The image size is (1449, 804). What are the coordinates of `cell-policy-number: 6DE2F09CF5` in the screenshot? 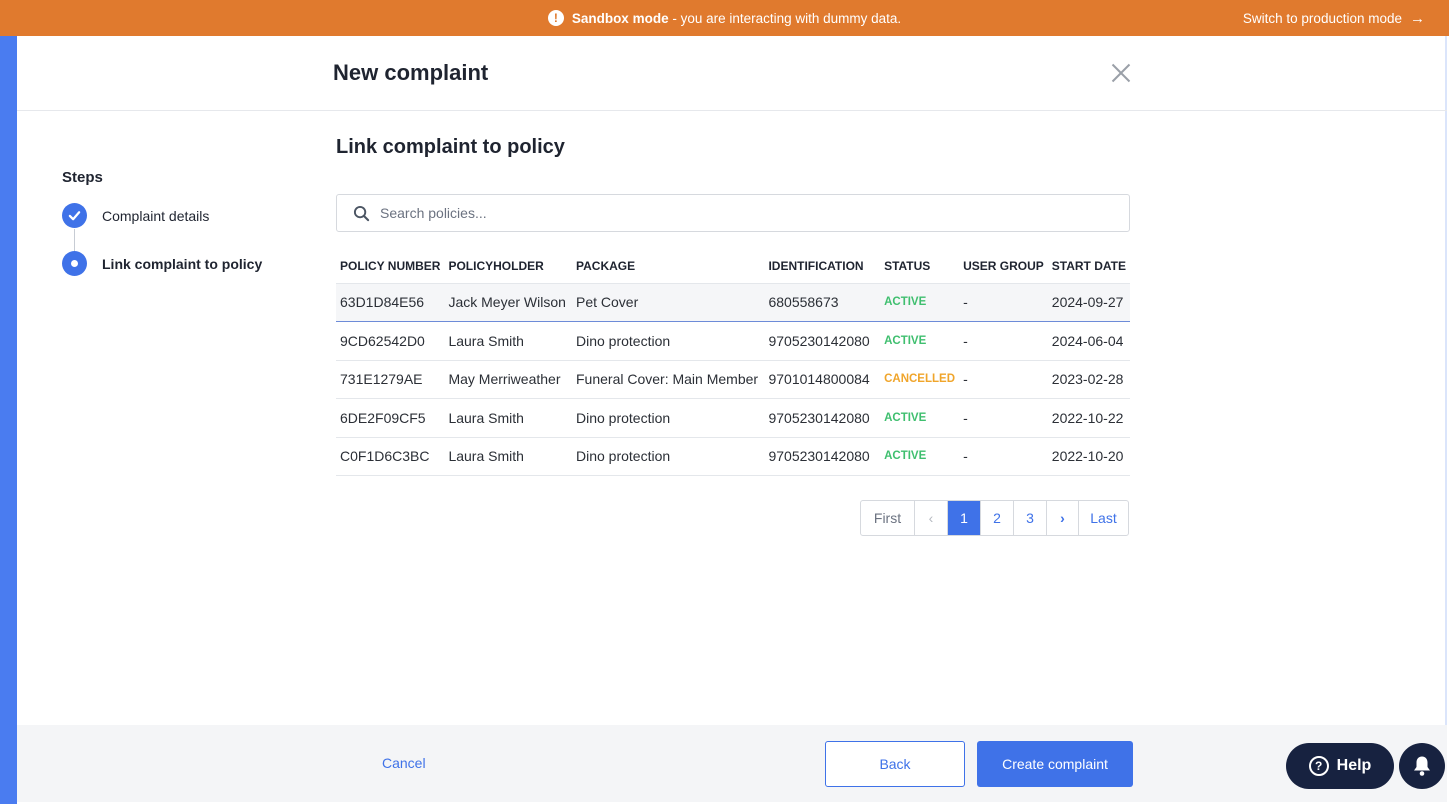 It's located at (390, 417).